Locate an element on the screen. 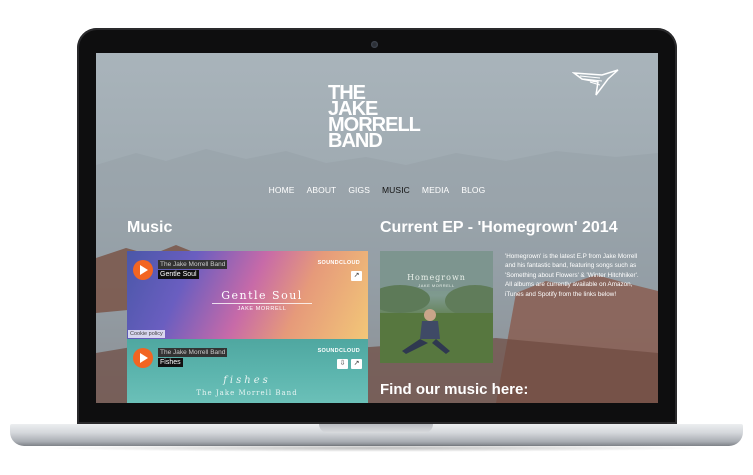 This screenshot has height=475, width=753. ep-cover-image: Homegrown JAKE MORRELL is located at coordinates (436, 307).